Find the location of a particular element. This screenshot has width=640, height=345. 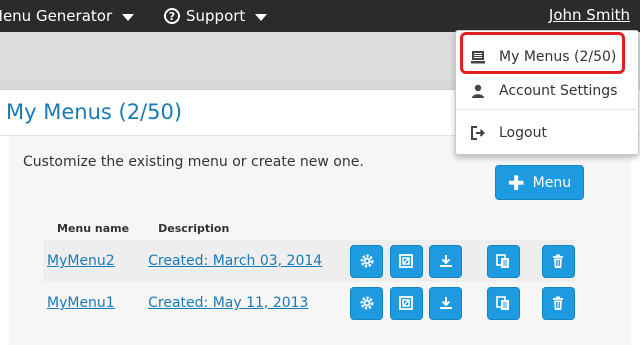

menu-name-link: MyMenu1 is located at coordinates (81, 303).